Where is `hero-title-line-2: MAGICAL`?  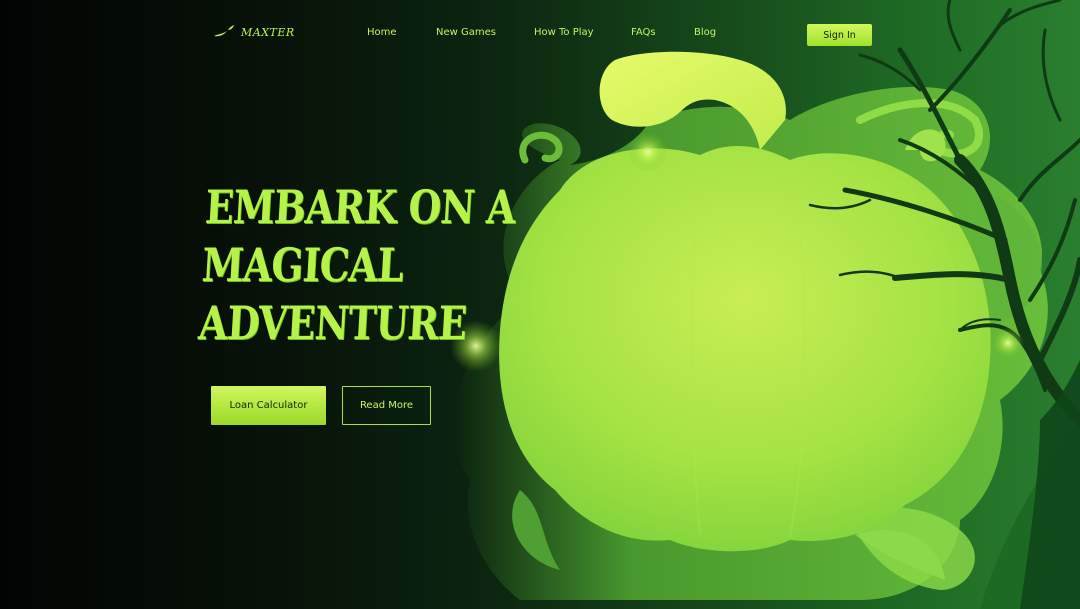
hero-title-line-2: MAGICAL is located at coordinates (302, 265).